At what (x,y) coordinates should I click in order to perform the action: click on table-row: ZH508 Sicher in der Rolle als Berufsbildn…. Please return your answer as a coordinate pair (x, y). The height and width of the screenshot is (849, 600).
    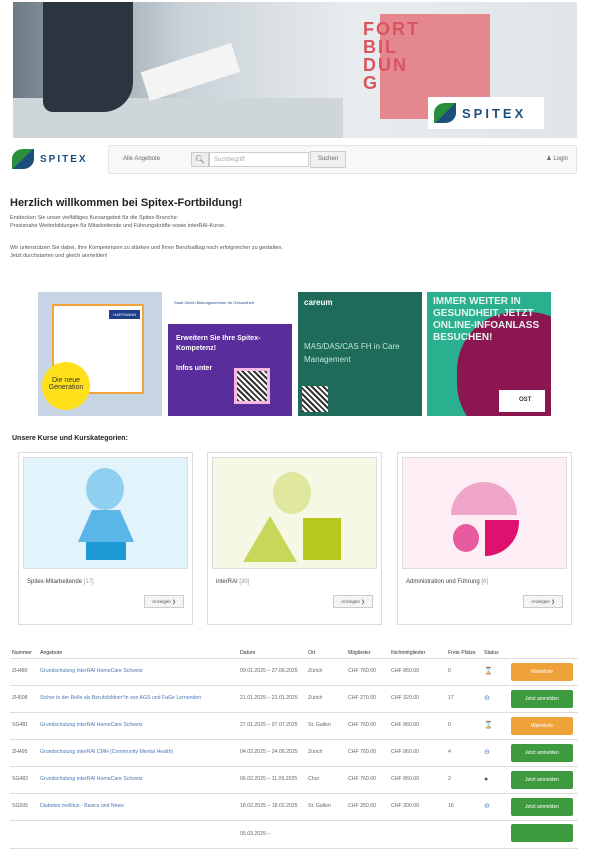
    Looking at the image, I should click on (294, 699).